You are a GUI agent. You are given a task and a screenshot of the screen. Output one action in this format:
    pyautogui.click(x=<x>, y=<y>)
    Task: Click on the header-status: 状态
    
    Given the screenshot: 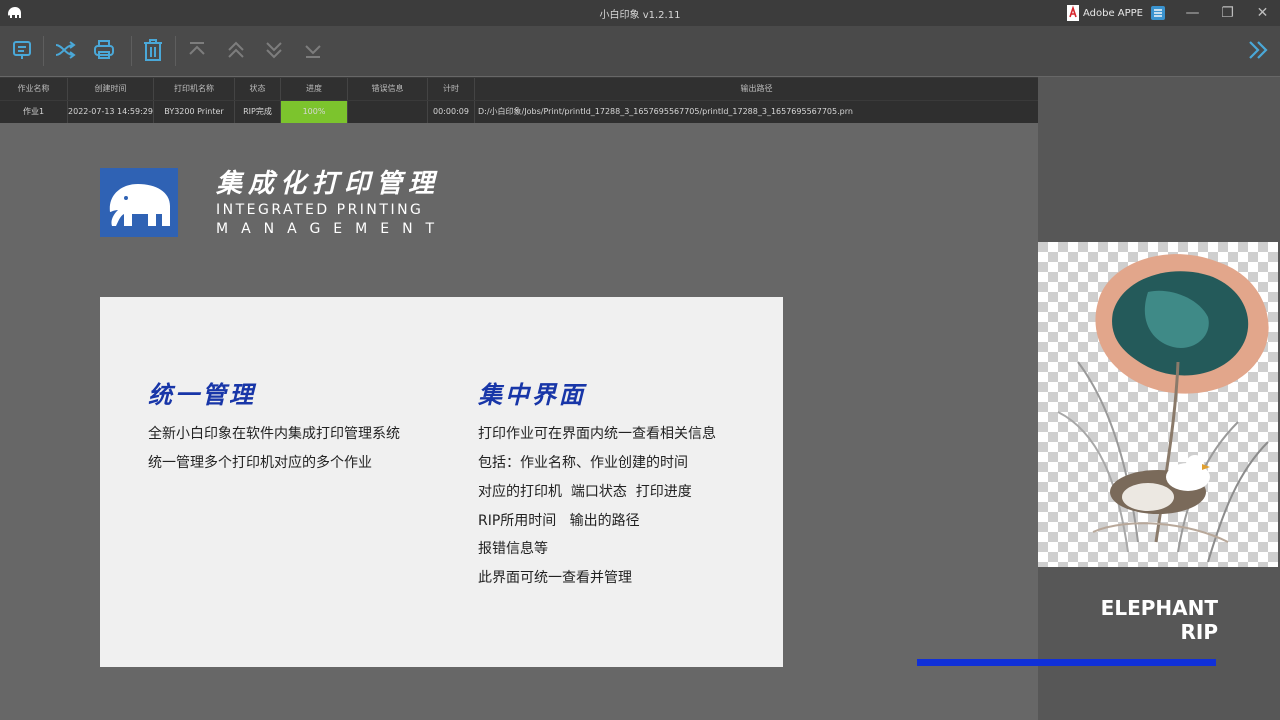 What is the action you would take?
    pyautogui.click(x=258, y=89)
    